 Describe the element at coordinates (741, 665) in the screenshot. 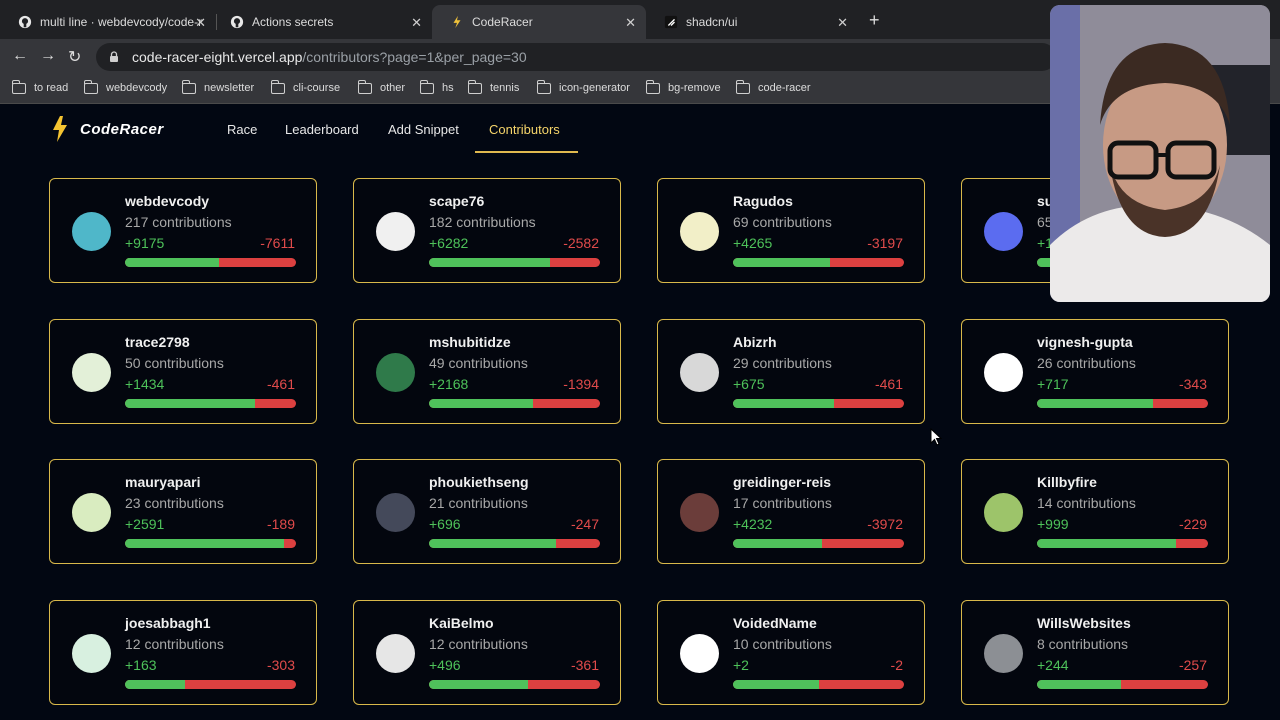

I see `additions-count: +2` at that location.